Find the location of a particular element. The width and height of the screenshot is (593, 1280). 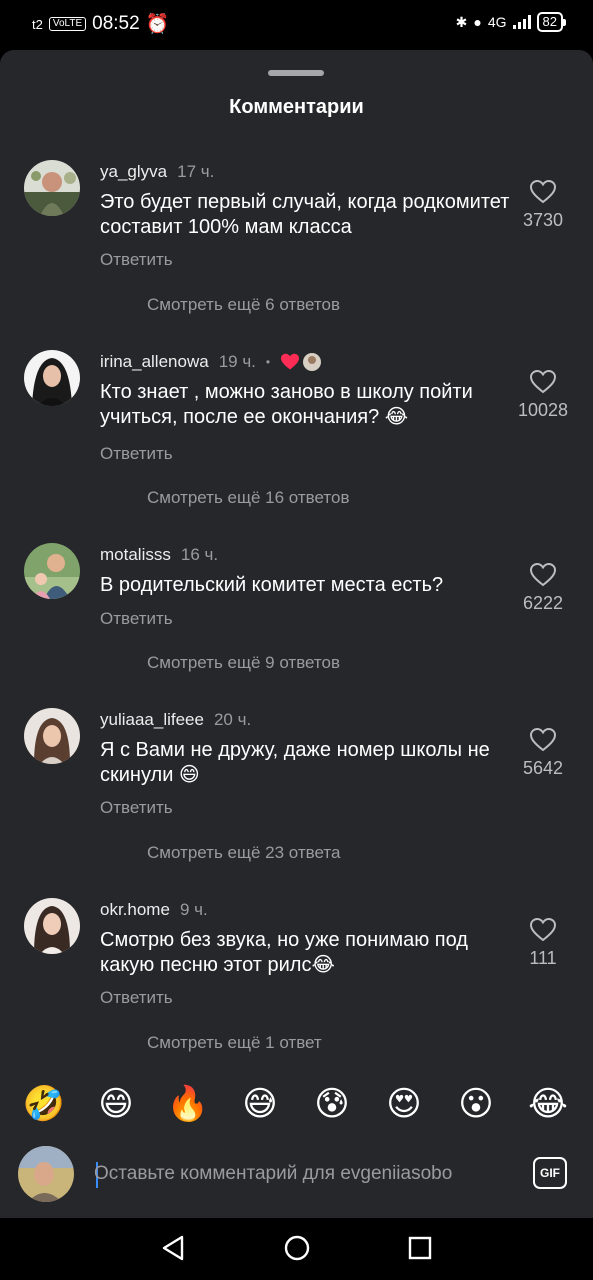

bluetooth-icon: ✱ is located at coordinates (461, 21).